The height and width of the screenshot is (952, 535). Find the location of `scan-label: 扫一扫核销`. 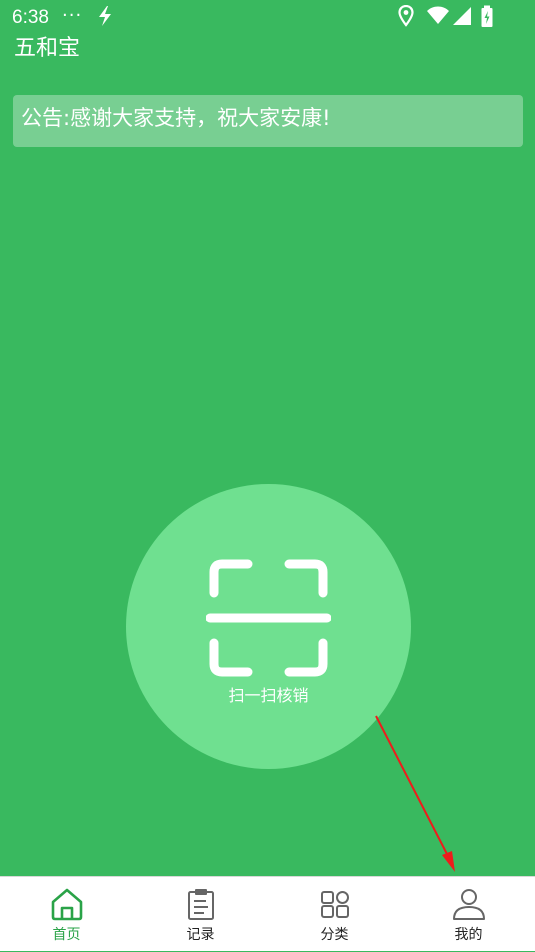

scan-label: 扫一扫核销 is located at coordinates (268, 695).